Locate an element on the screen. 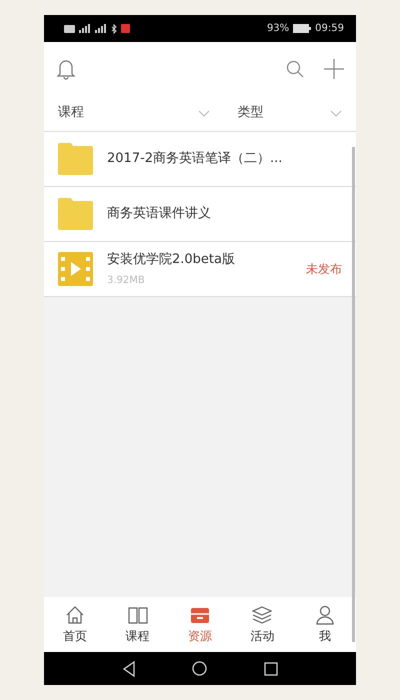 The image size is (400, 700). recents-icon is located at coordinates (271, 669).